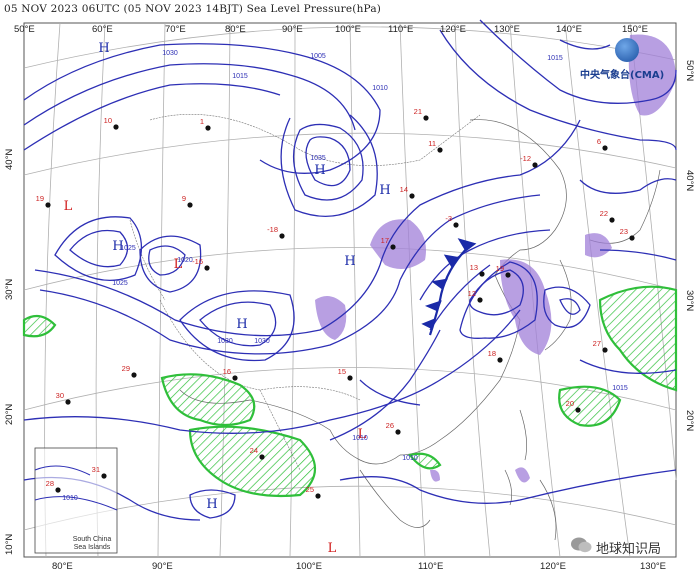  What do you see at coordinates (569, 29) in the screenshot?
I see `lon-label-top: 140°E` at bounding box center [569, 29].